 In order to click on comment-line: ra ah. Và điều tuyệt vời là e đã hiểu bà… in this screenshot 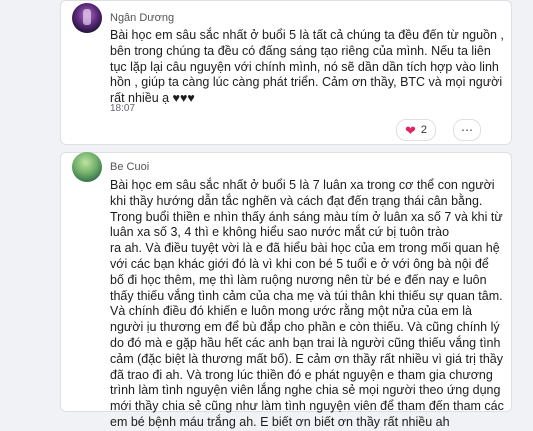, I will do `click(305, 248)`.